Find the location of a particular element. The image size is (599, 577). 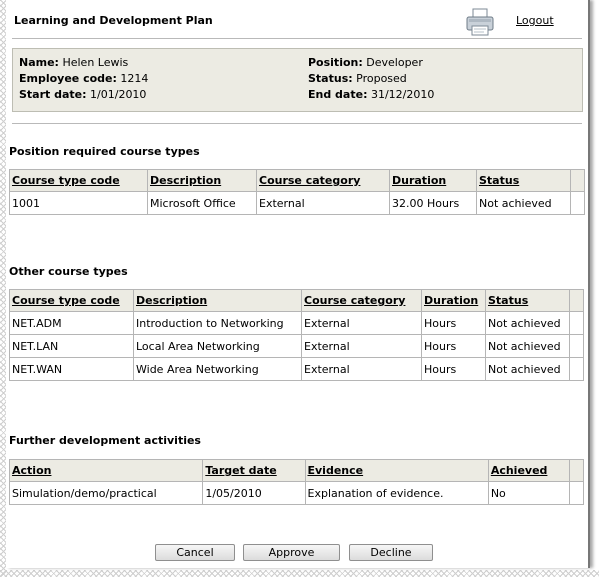

cell-course-code: 1001 is located at coordinates (78, 203).